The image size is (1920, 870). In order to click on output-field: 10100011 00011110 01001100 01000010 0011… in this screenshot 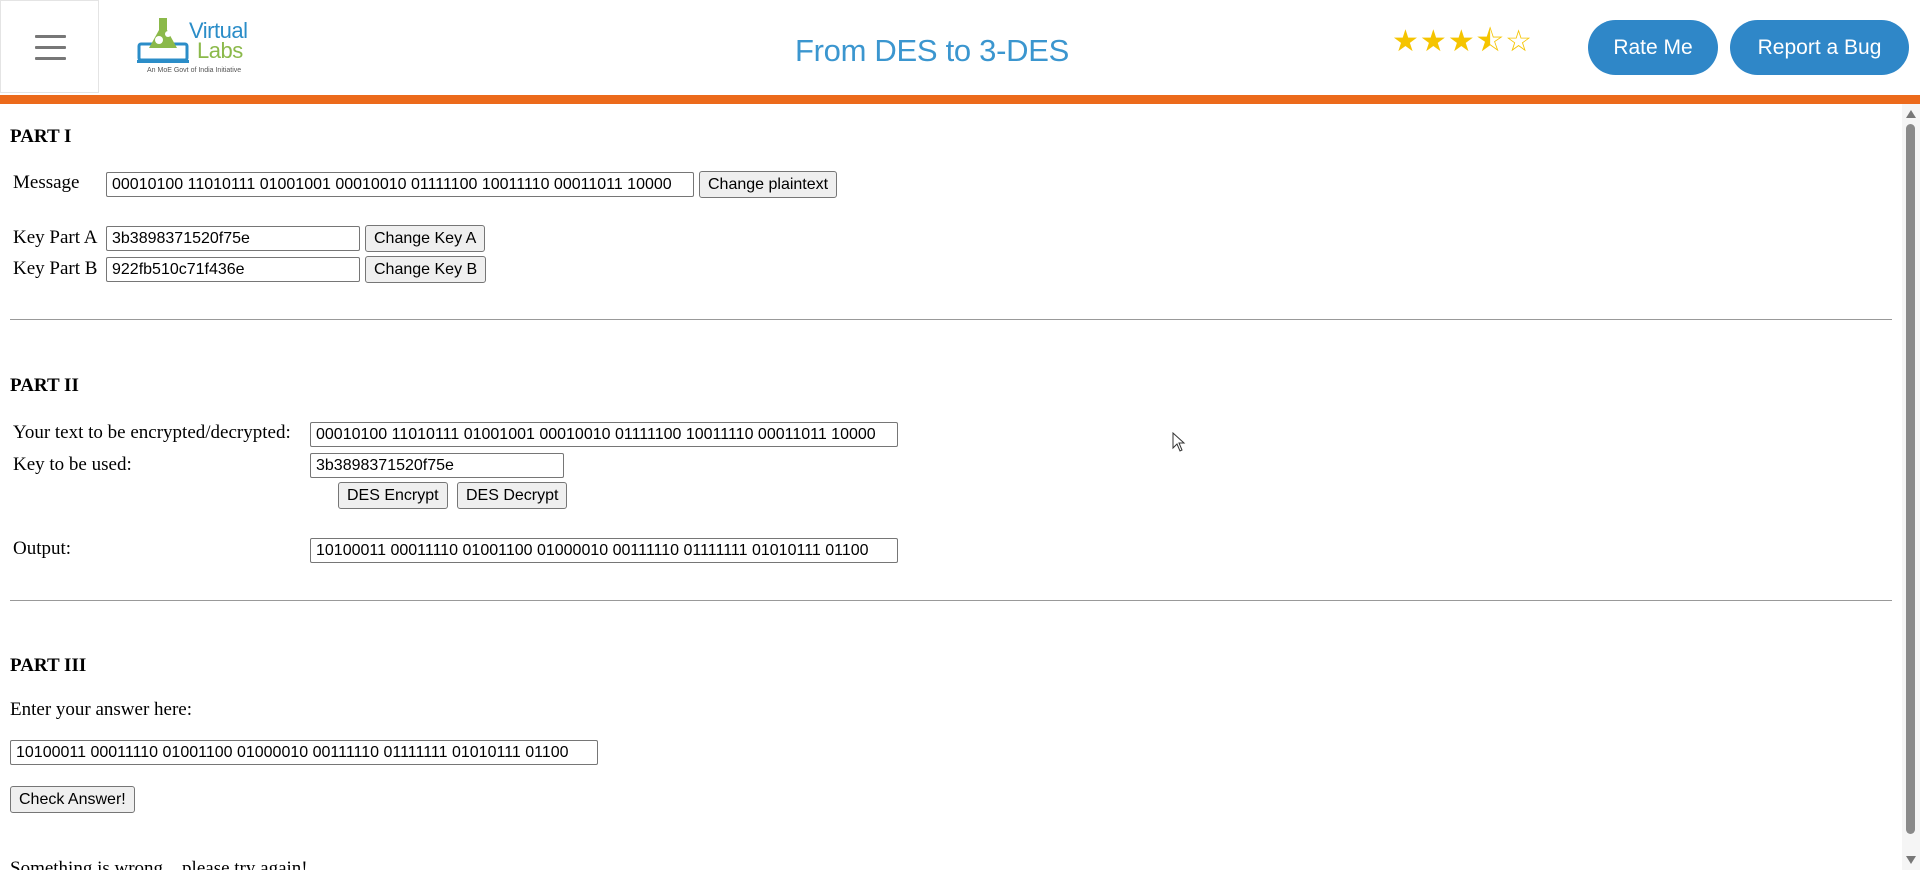, I will do `click(604, 550)`.